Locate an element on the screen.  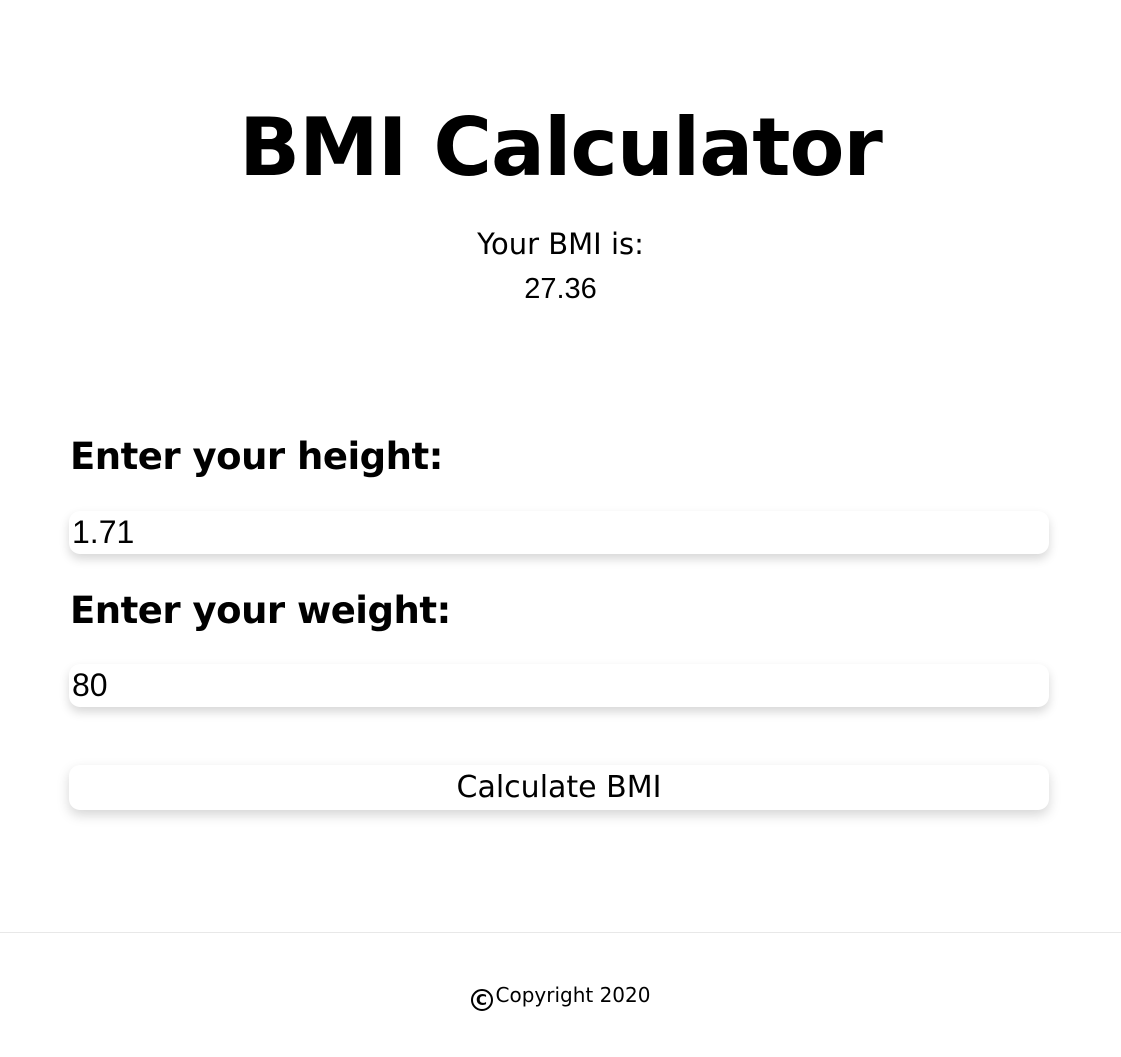
footer-divider is located at coordinates (560, 932).